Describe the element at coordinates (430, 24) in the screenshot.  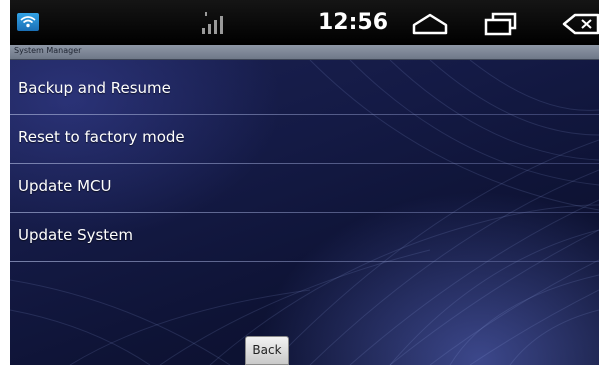
I see `home-icon` at that location.